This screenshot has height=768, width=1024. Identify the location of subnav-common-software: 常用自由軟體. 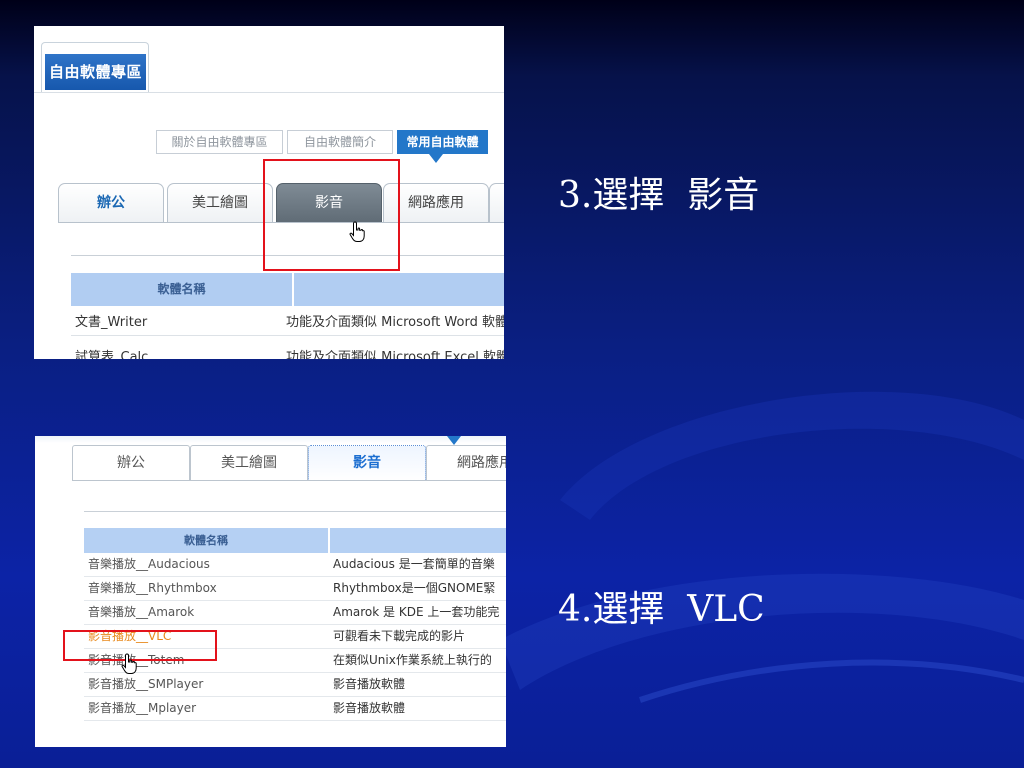
(442, 142).